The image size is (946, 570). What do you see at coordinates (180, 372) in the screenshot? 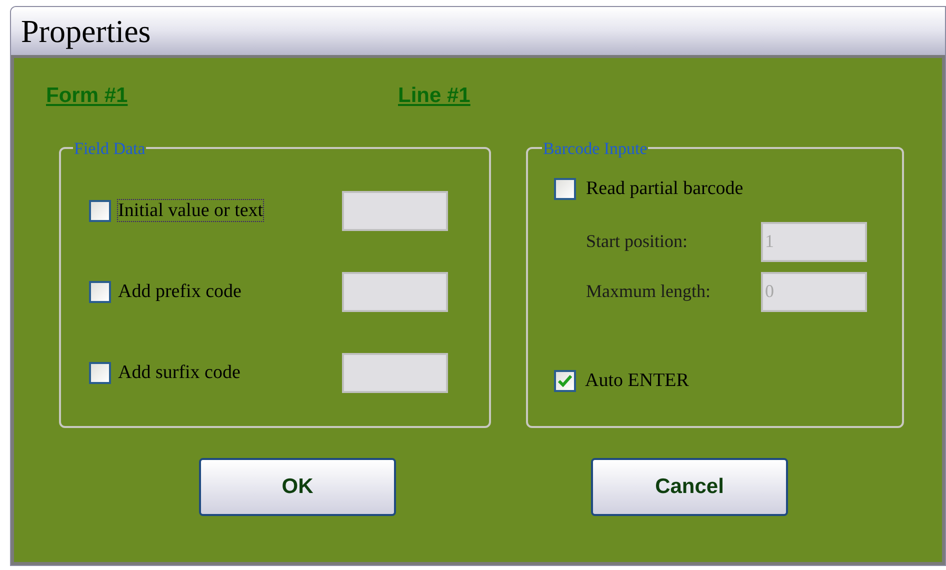
I see `checkbox-label: Add surfix code` at bounding box center [180, 372].